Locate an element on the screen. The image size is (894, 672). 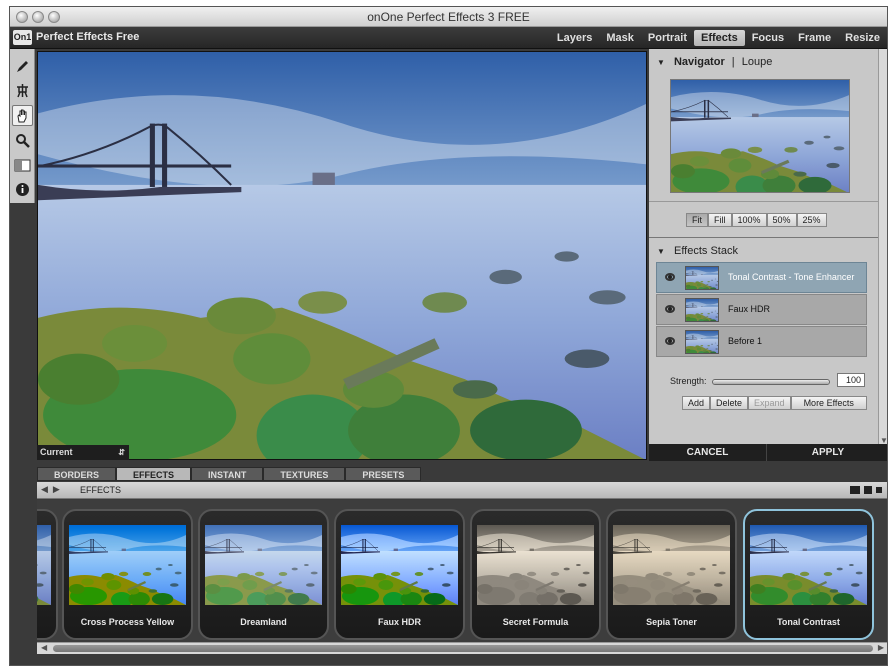
scrollbar-thumb is located at coordinates (463, 648).